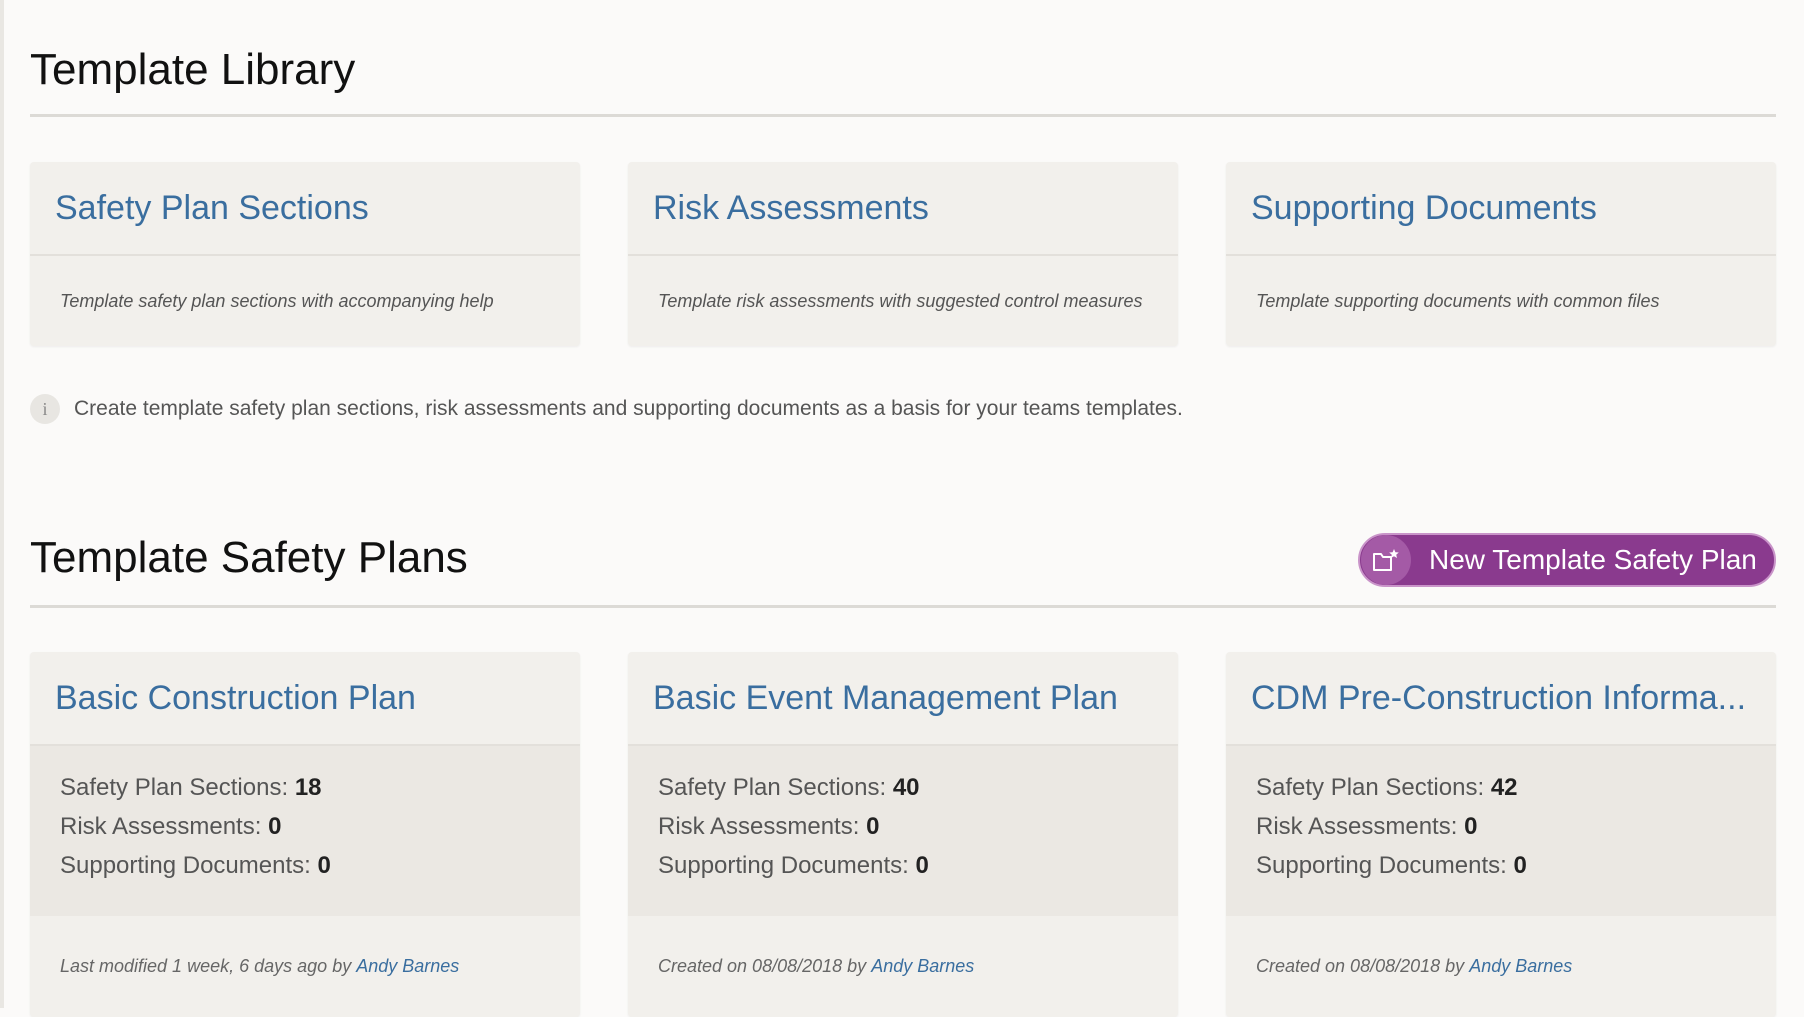 This screenshot has width=1804, height=1017. I want to click on card-header: Basic Event Management Plan, so click(903, 699).